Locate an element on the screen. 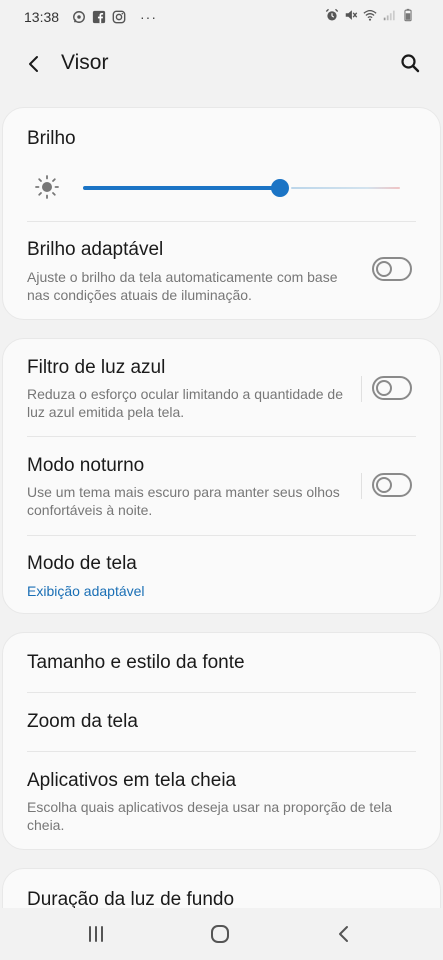 This screenshot has width=443, height=960. more-notifications-icon: ··· is located at coordinates (148, 17).